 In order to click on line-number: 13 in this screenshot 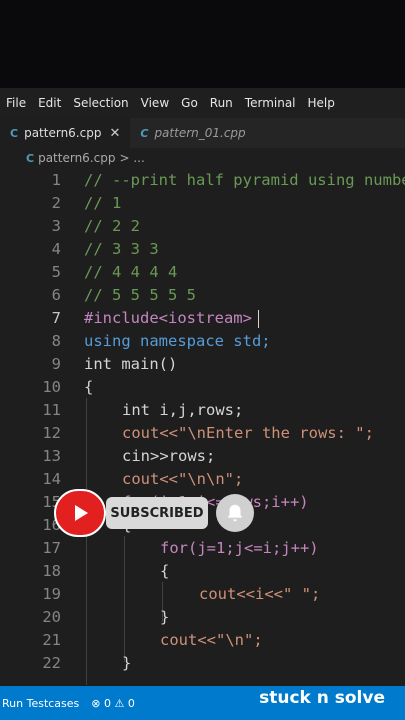, I will do `click(51, 456)`.